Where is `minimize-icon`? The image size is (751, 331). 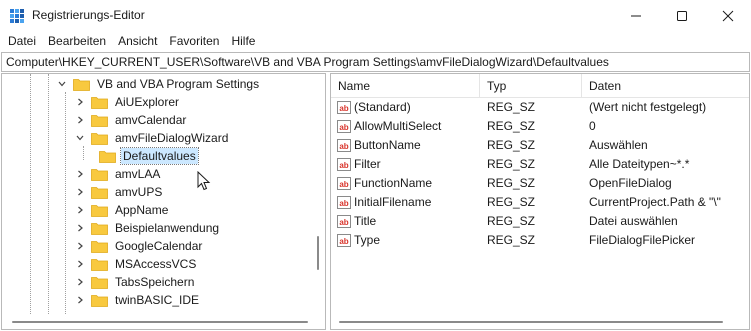
minimize-icon is located at coordinates (636, 15).